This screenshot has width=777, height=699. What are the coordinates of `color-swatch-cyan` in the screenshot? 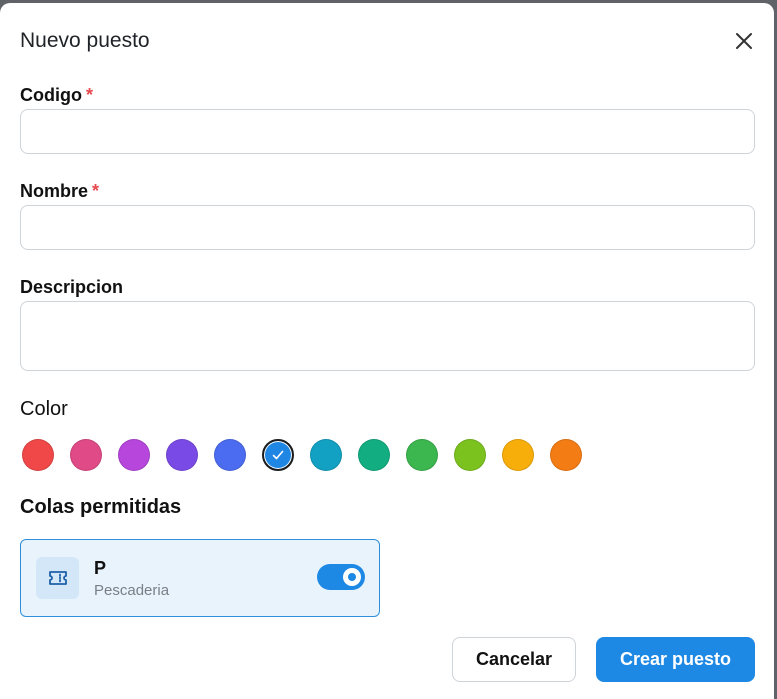 It's located at (326, 455).